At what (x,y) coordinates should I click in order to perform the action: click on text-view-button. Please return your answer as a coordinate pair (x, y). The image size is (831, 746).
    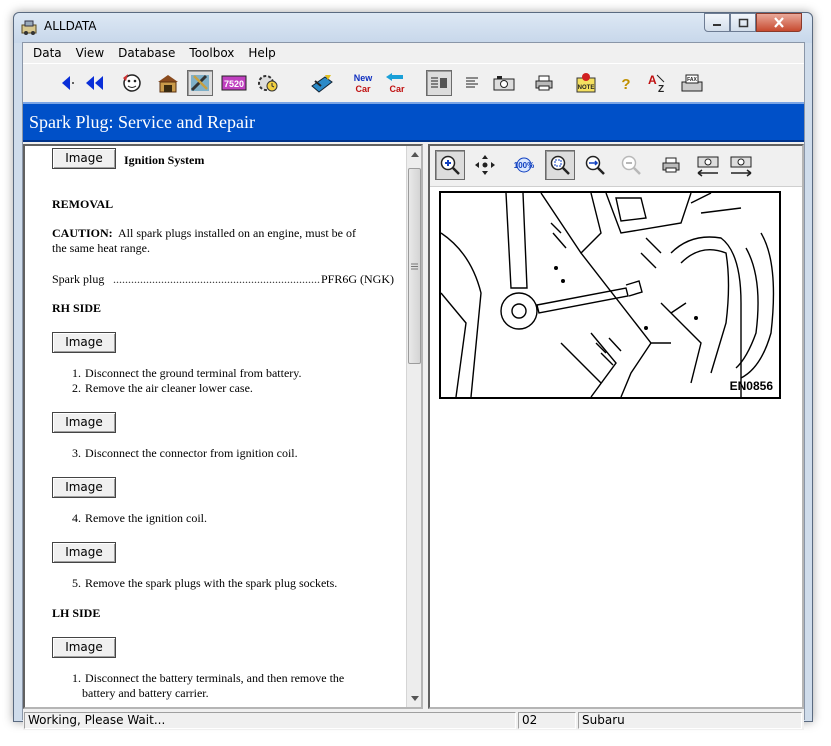
    Looking at the image, I should click on (472, 83).